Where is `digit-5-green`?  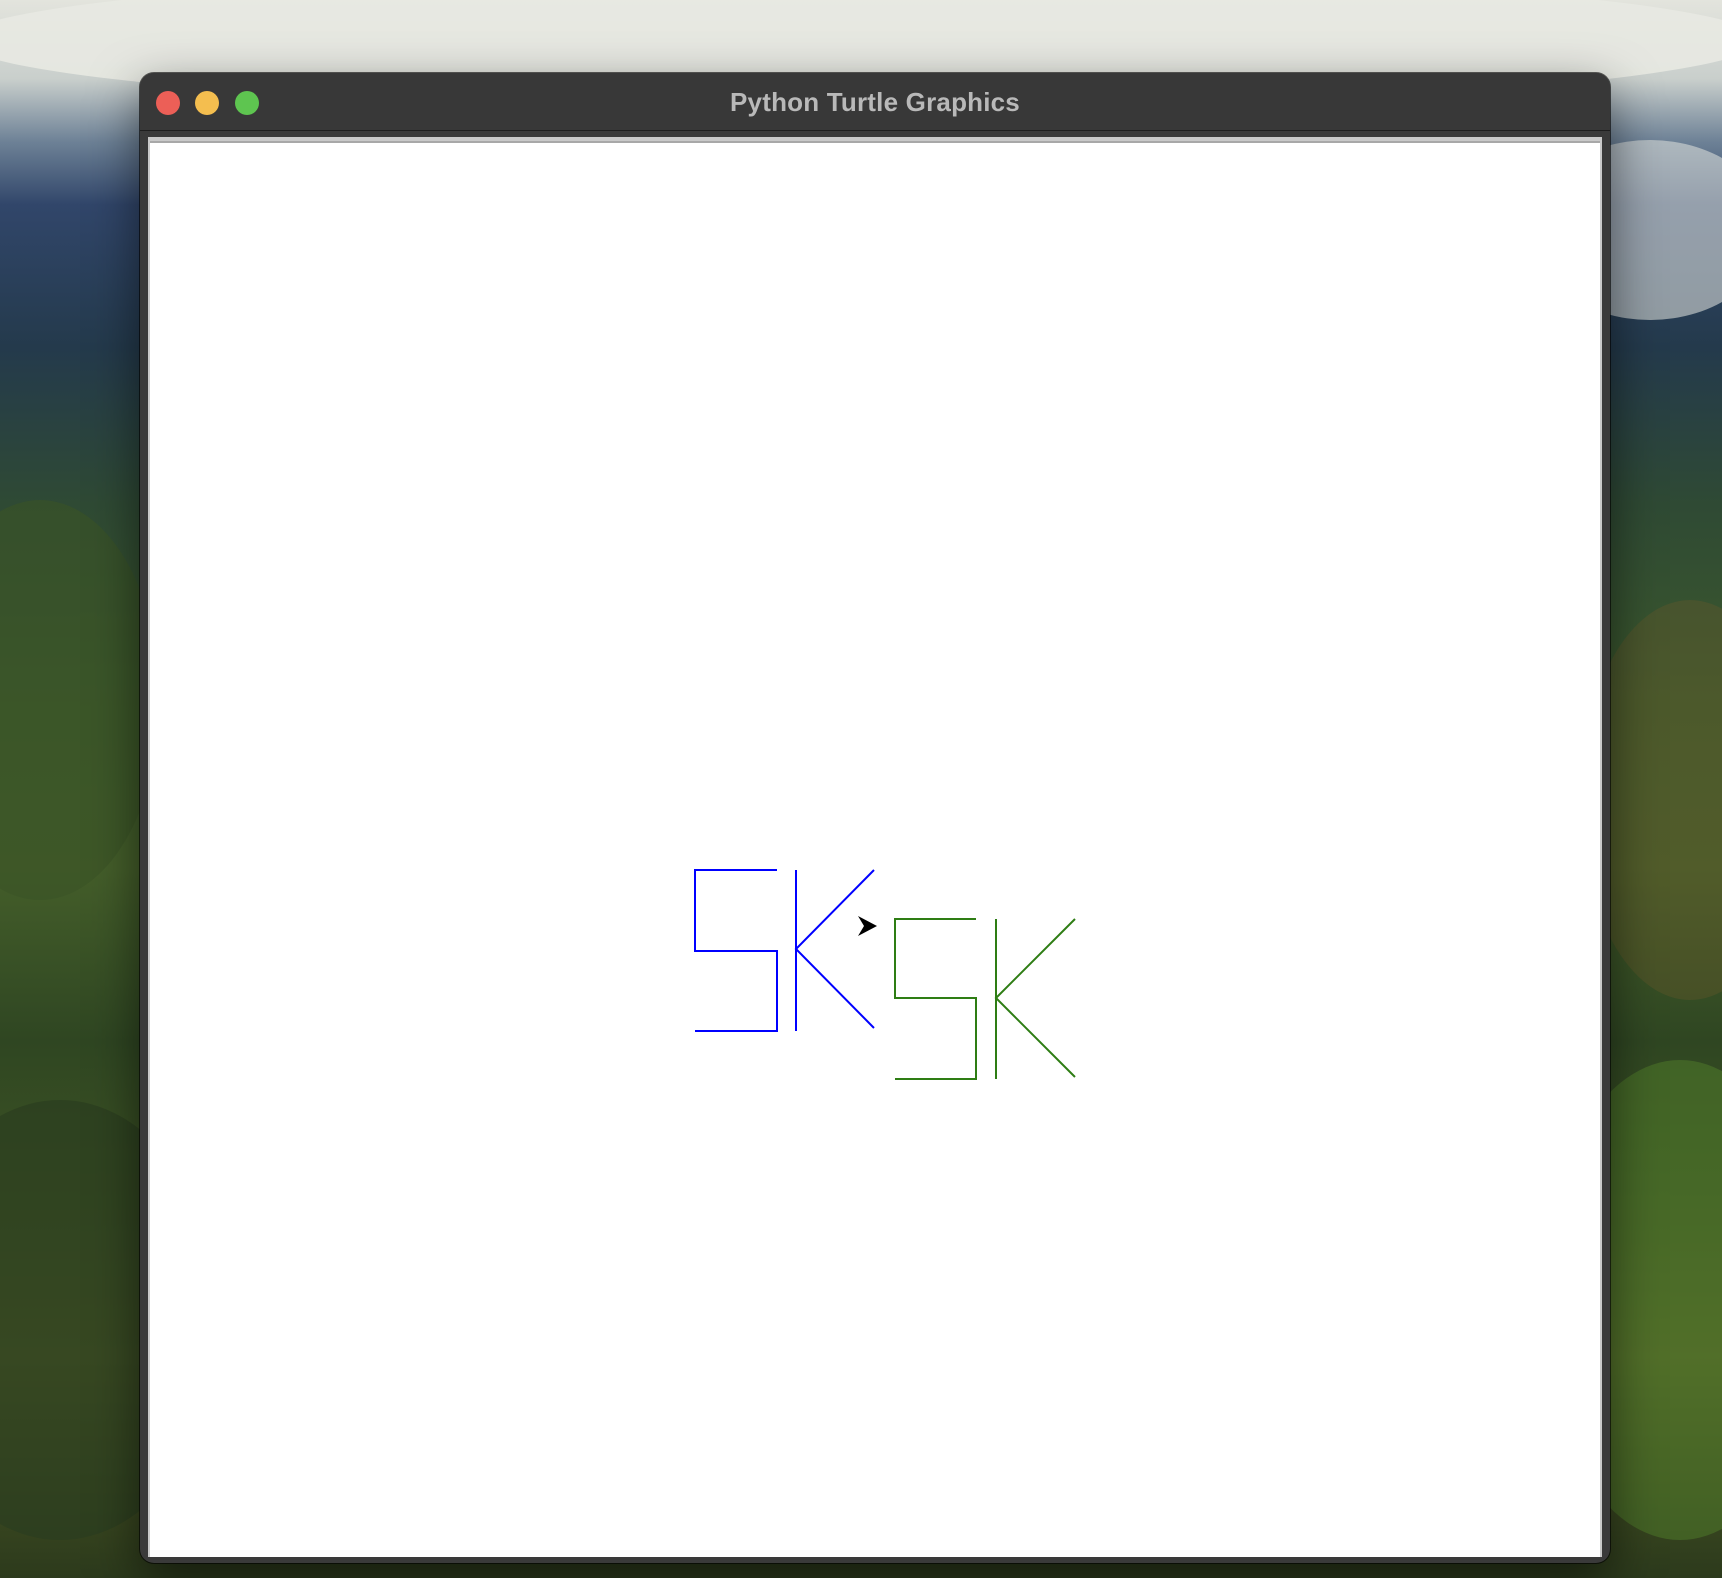
digit-5-green is located at coordinates (935, 999).